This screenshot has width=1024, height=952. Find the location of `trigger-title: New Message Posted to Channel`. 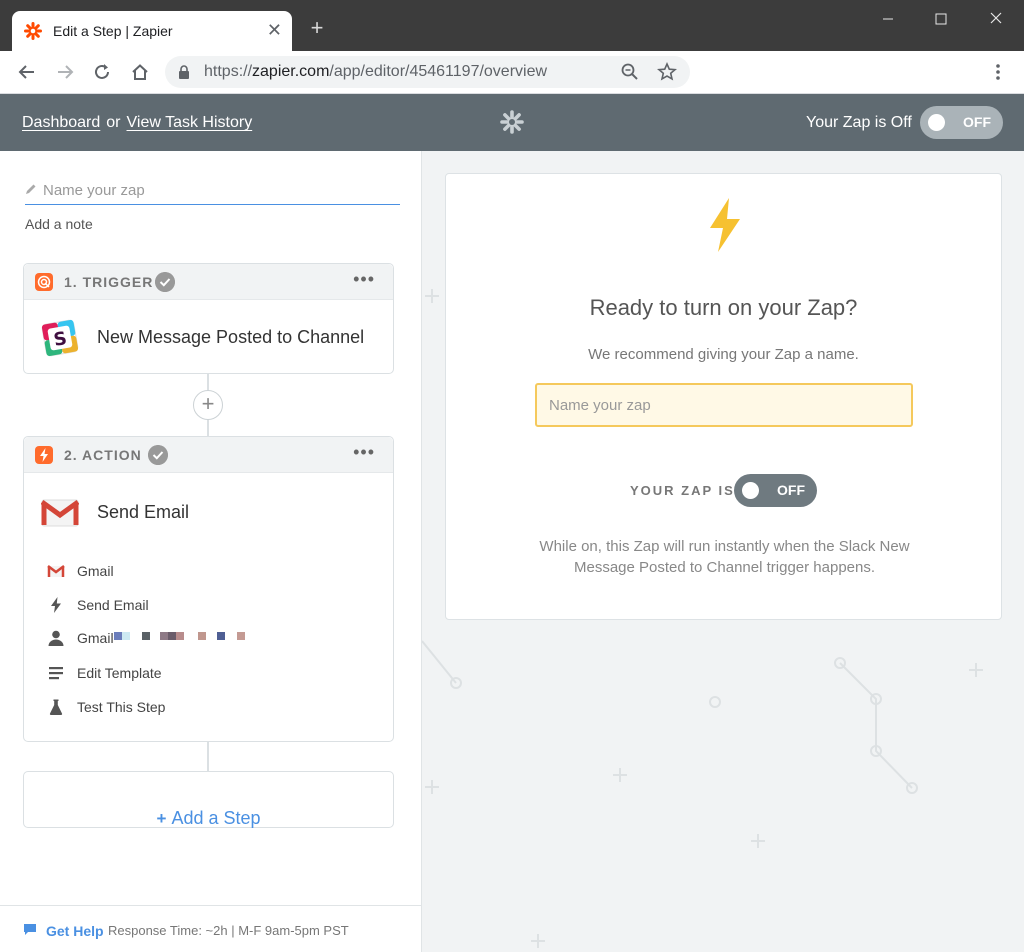

trigger-title: New Message Posted to Channel is located at coordinates (231, 337).